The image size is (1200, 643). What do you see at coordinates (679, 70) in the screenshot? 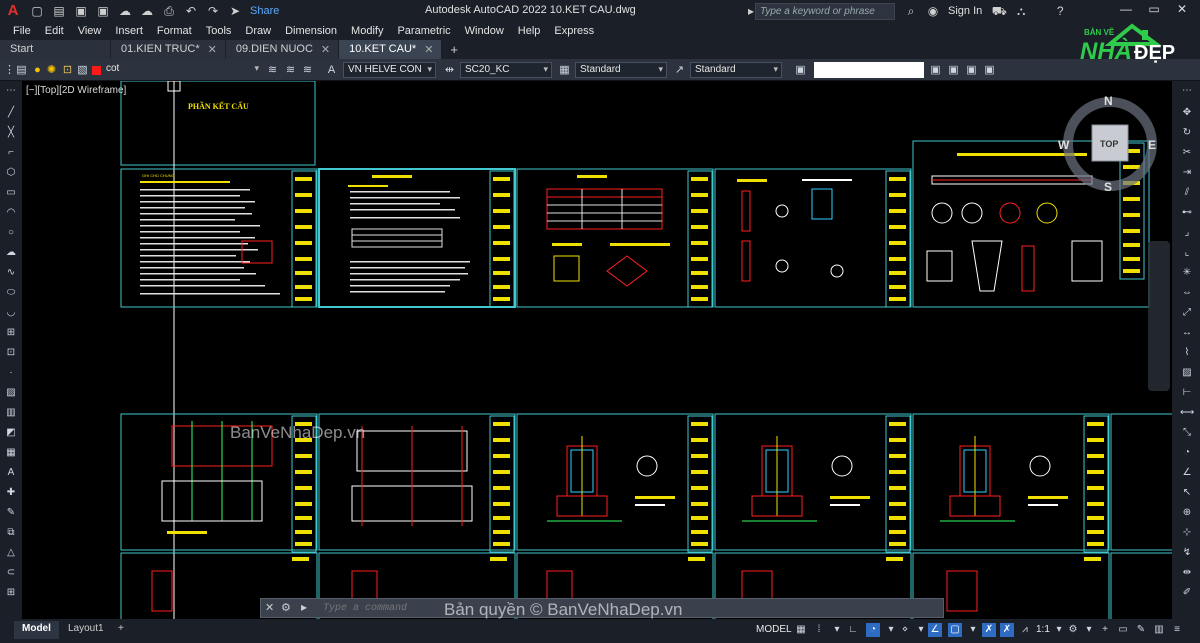
I see `mleader-style-icon: ↗` at bounding box center [679, 70].